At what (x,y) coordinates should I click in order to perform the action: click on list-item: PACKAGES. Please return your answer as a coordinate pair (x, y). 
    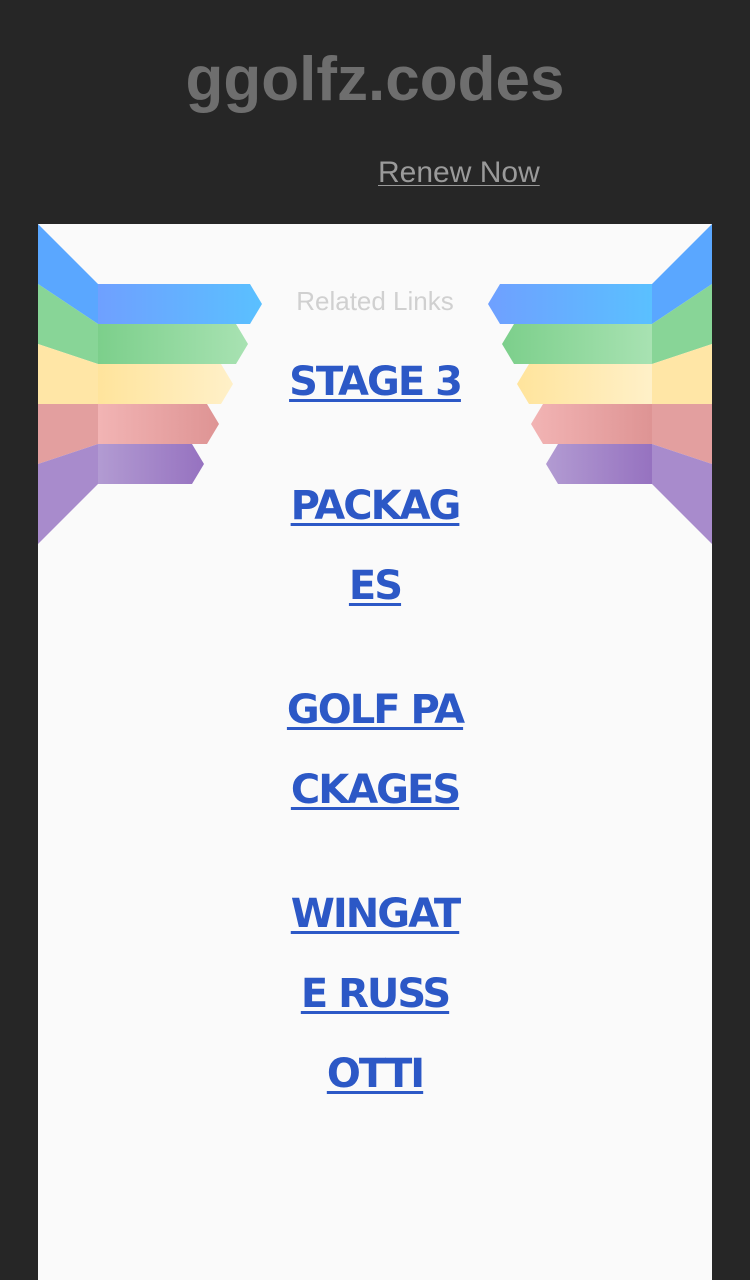
    Looking at the image, I should click on (375, 546).